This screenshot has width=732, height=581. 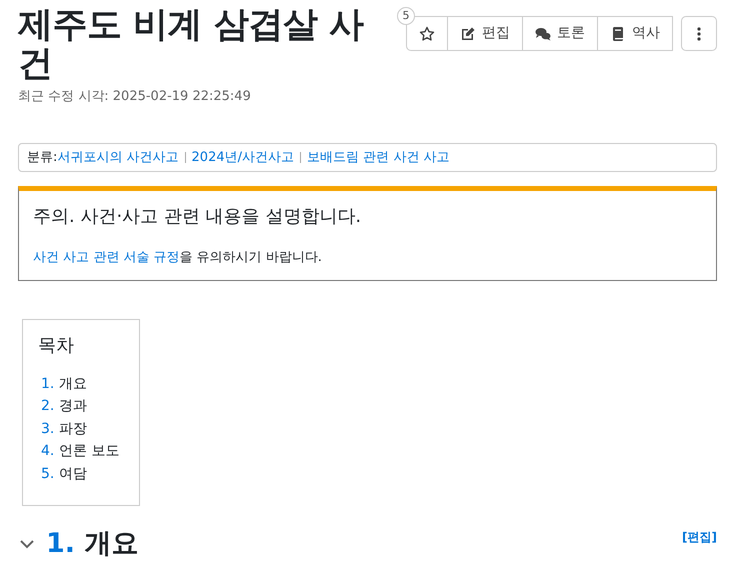 What do you see at coordinates (79, 473) in the screenshot?
I see `toc-item: 5. 여담` at bounding box center [79, 473].